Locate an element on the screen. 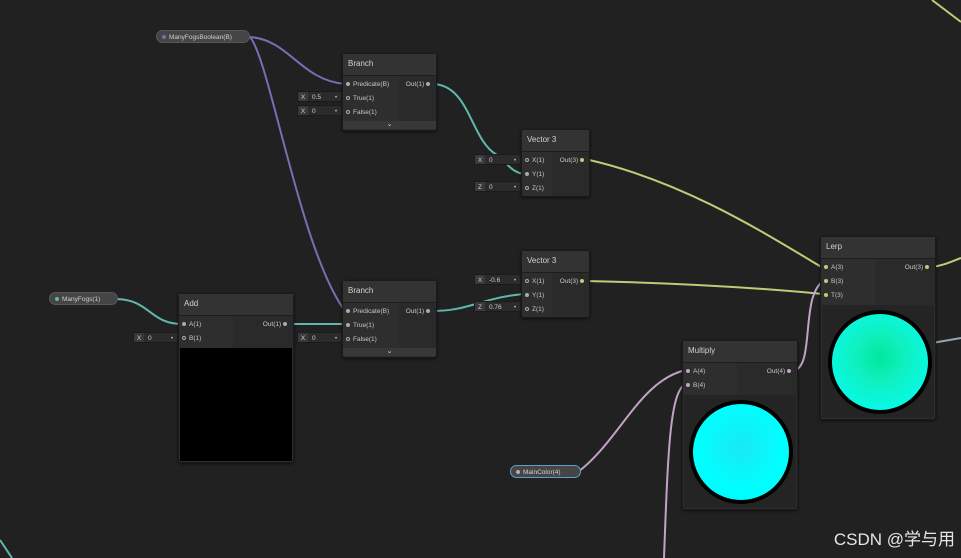 Image resolution: width=961 pixels, height=558 pixels. add-b-field: X 0 • is located at coordinates (155, 337).